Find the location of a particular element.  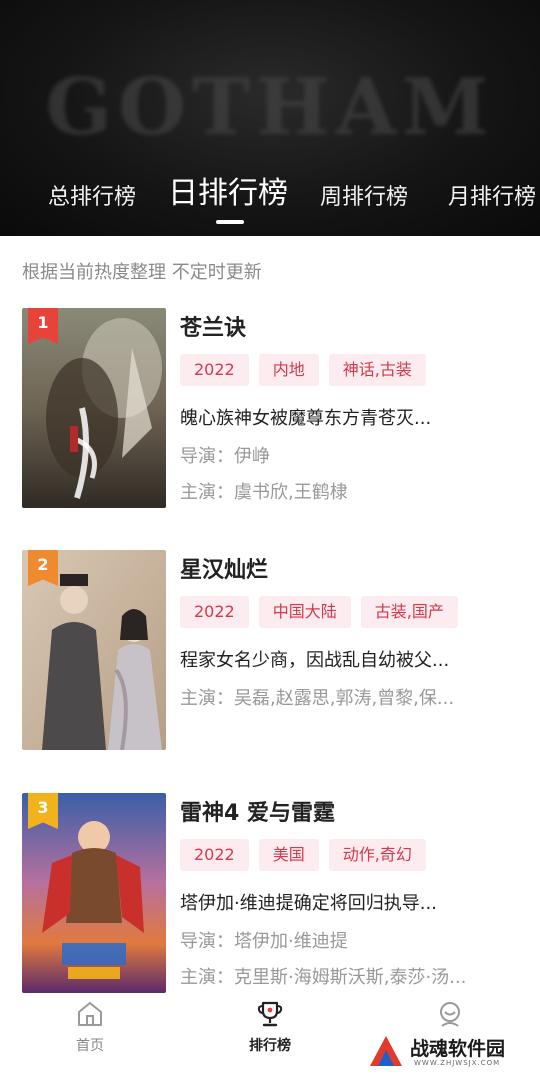

tab-weekly: 周排行榜 is located at coordinates (364, 198).